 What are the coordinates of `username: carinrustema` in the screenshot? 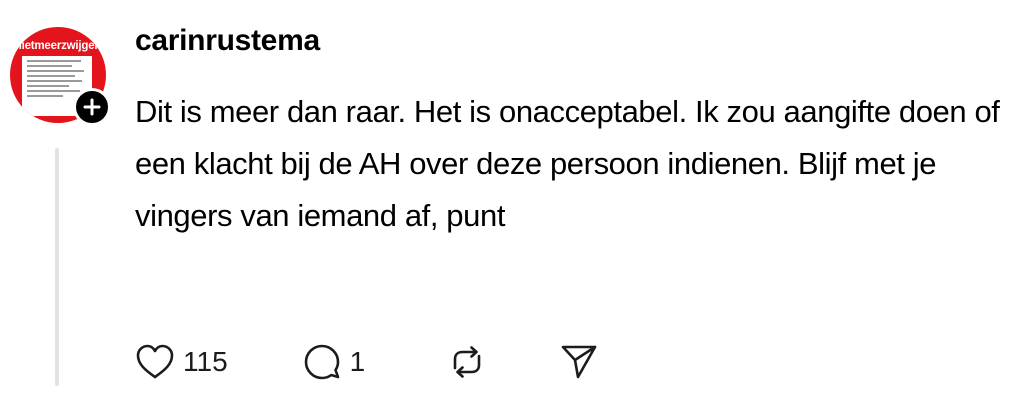 It's located at (227, 41).